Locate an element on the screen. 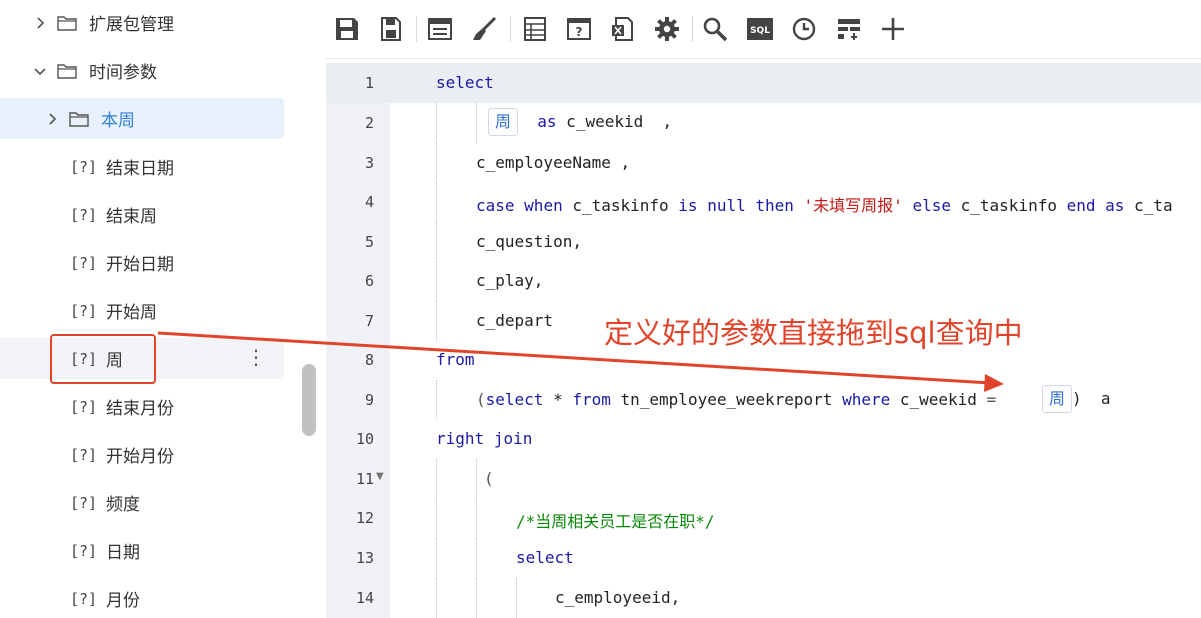 This screenshot has height=618, width=1201. brush-icon is located at coordinates (485, 28).